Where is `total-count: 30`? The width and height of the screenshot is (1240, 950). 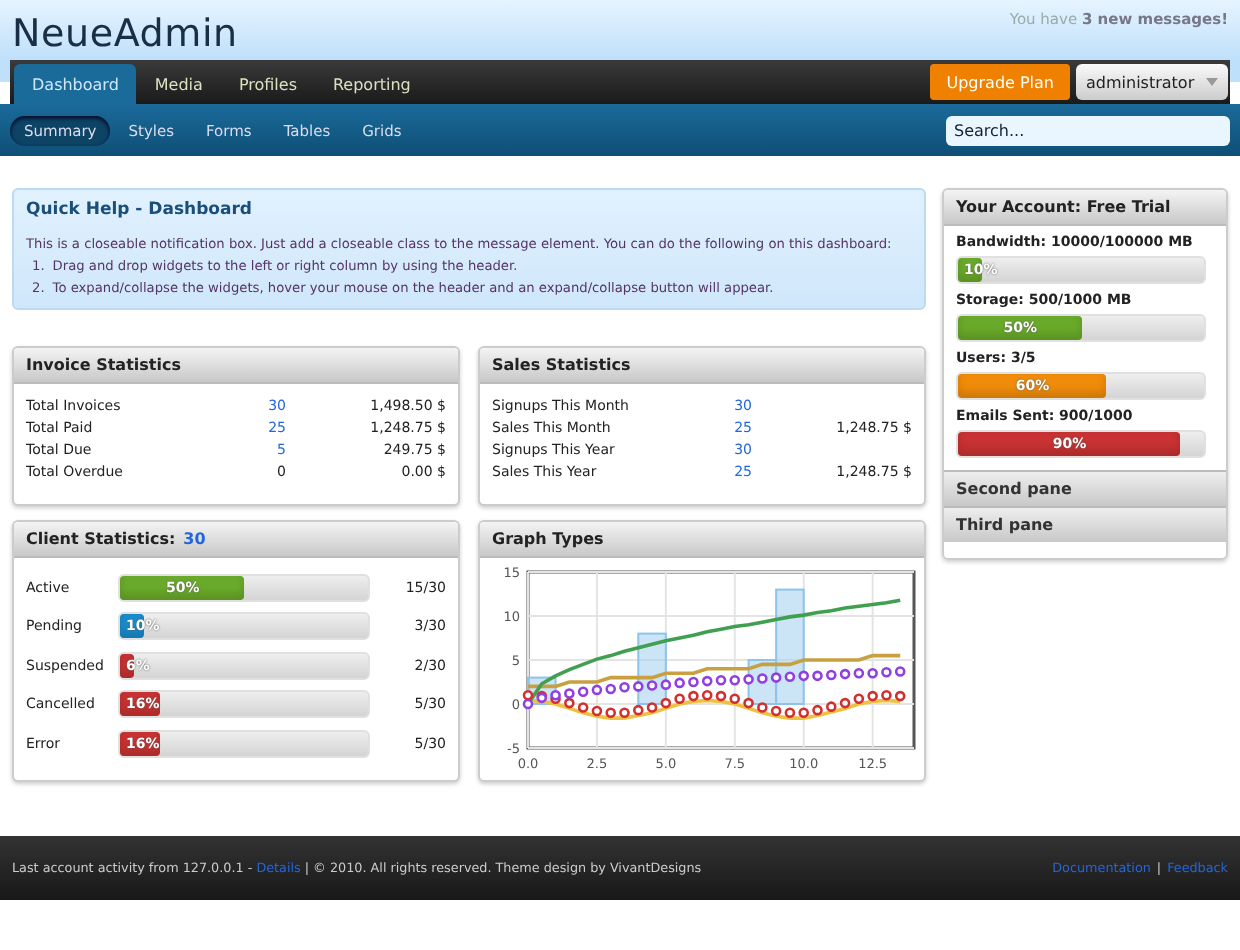
total-count: 30 is located at coordinates (194, 539).